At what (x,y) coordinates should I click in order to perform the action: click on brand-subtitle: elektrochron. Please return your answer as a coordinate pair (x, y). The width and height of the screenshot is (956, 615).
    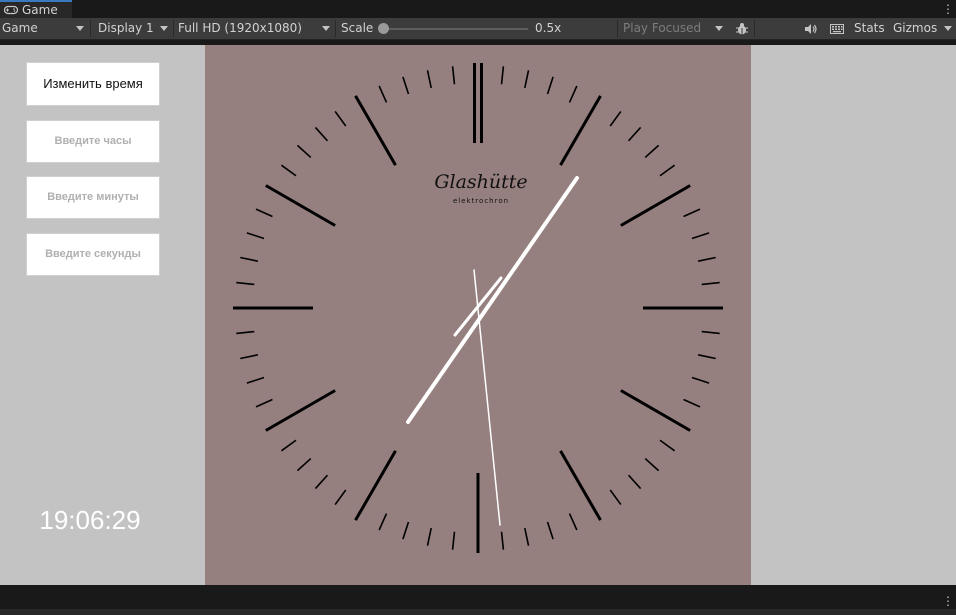
    Looking at the image, I should click on (481, 201).